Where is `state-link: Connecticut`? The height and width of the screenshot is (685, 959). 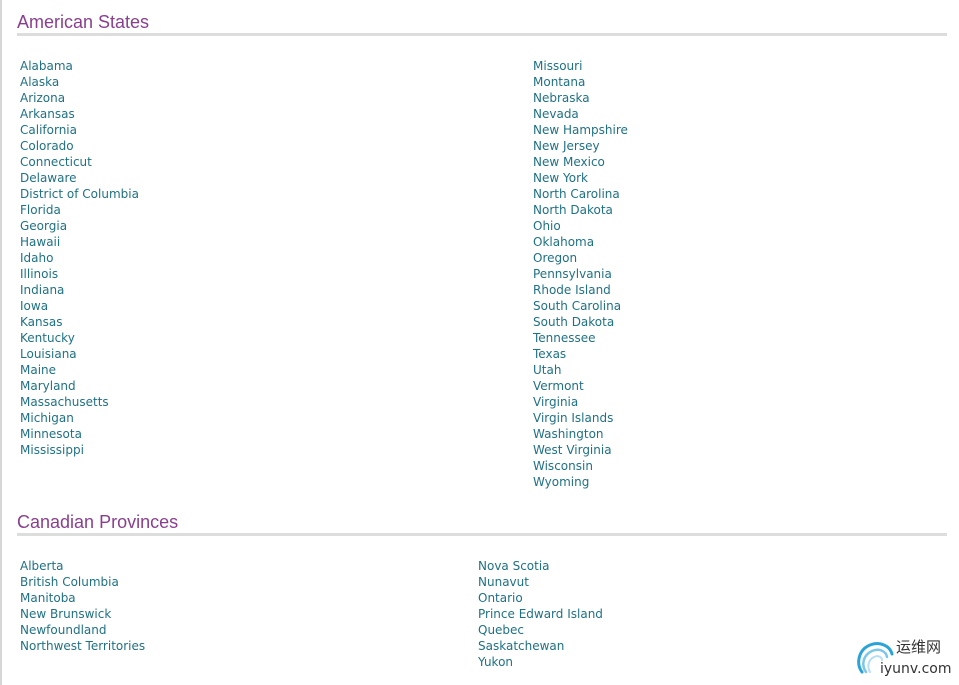
state-link: Connecticut is located at coordinates (79, 162).